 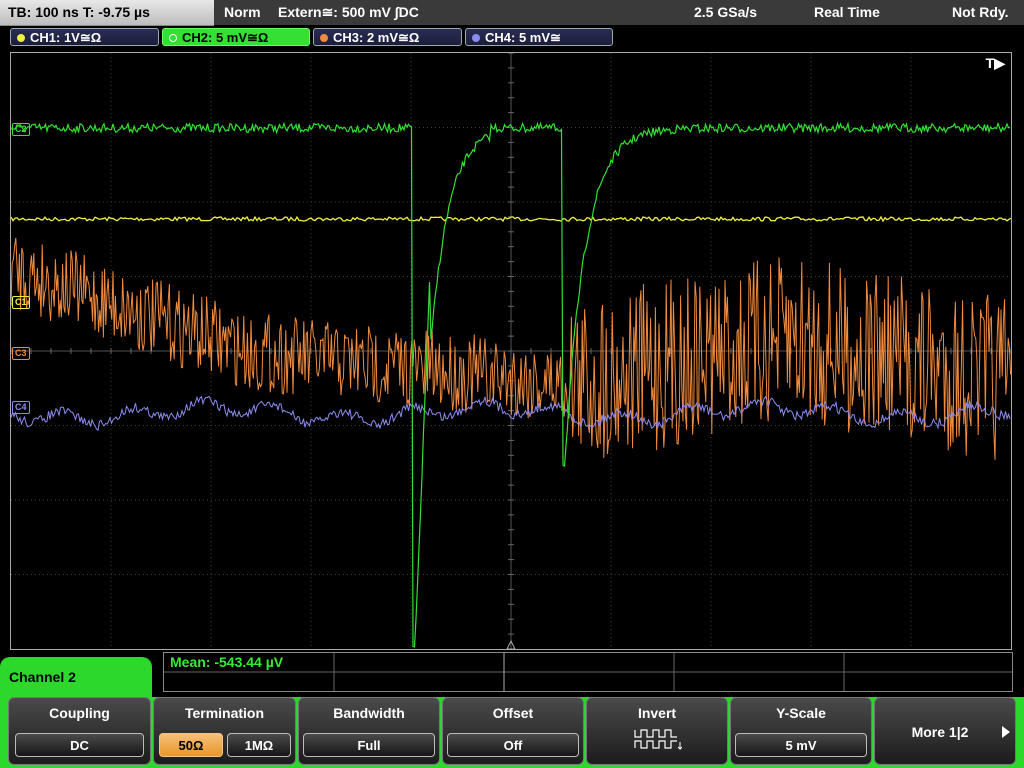 I want to click on termination-1mohm-option: 1MΩ, so click(x=259, y=745).